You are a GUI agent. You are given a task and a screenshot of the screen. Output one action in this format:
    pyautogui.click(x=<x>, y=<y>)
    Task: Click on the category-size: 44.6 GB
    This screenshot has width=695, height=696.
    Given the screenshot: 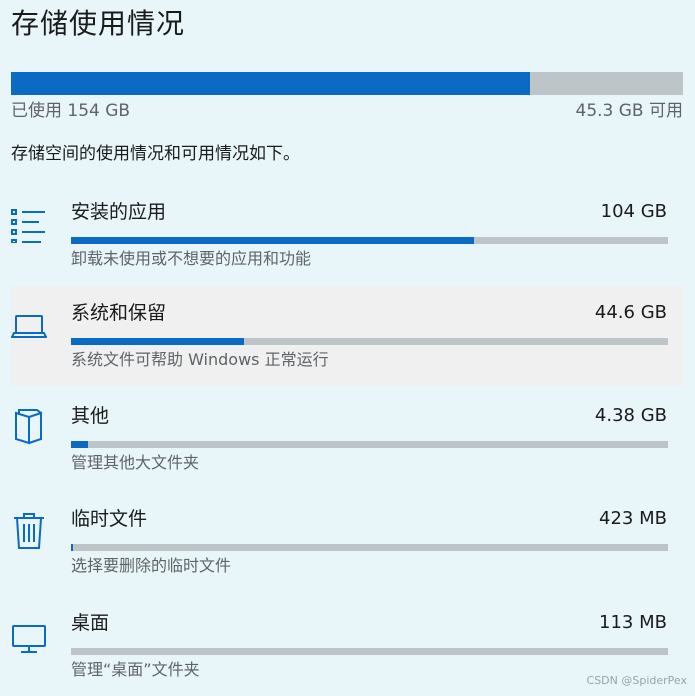 What is the action you would take?
    pyautogui.click(x=630, y=312)
    